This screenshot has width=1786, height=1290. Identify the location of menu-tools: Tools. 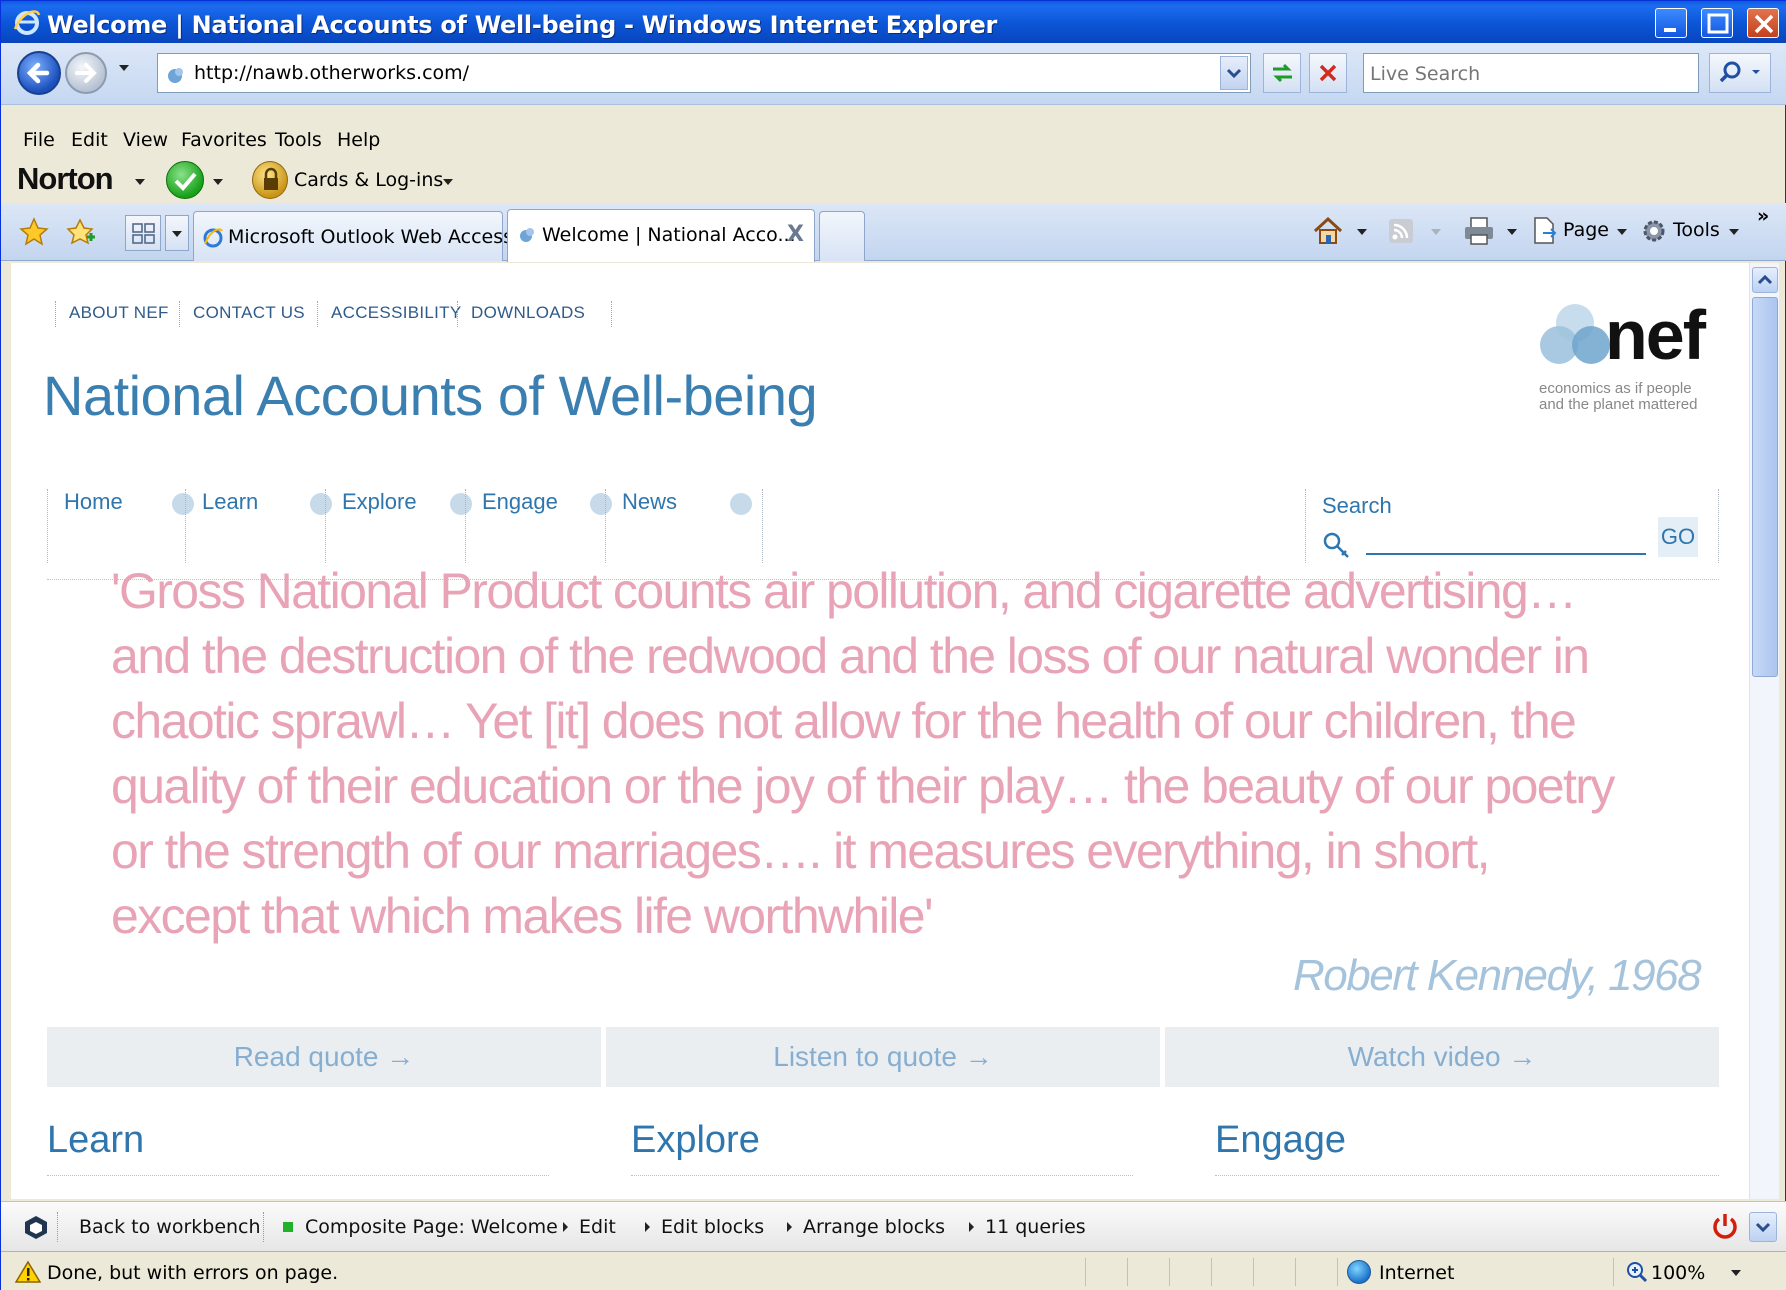
(298, 140).